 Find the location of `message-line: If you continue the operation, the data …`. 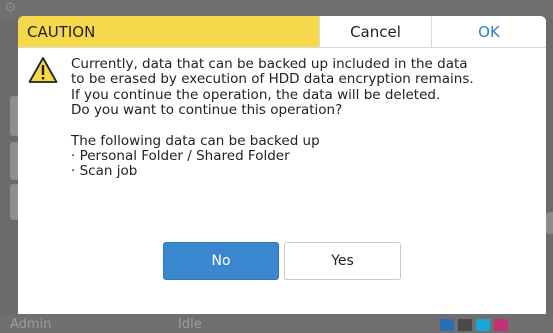

message-line: If you continue the operation, the data … is located at coordinates (256, 94).